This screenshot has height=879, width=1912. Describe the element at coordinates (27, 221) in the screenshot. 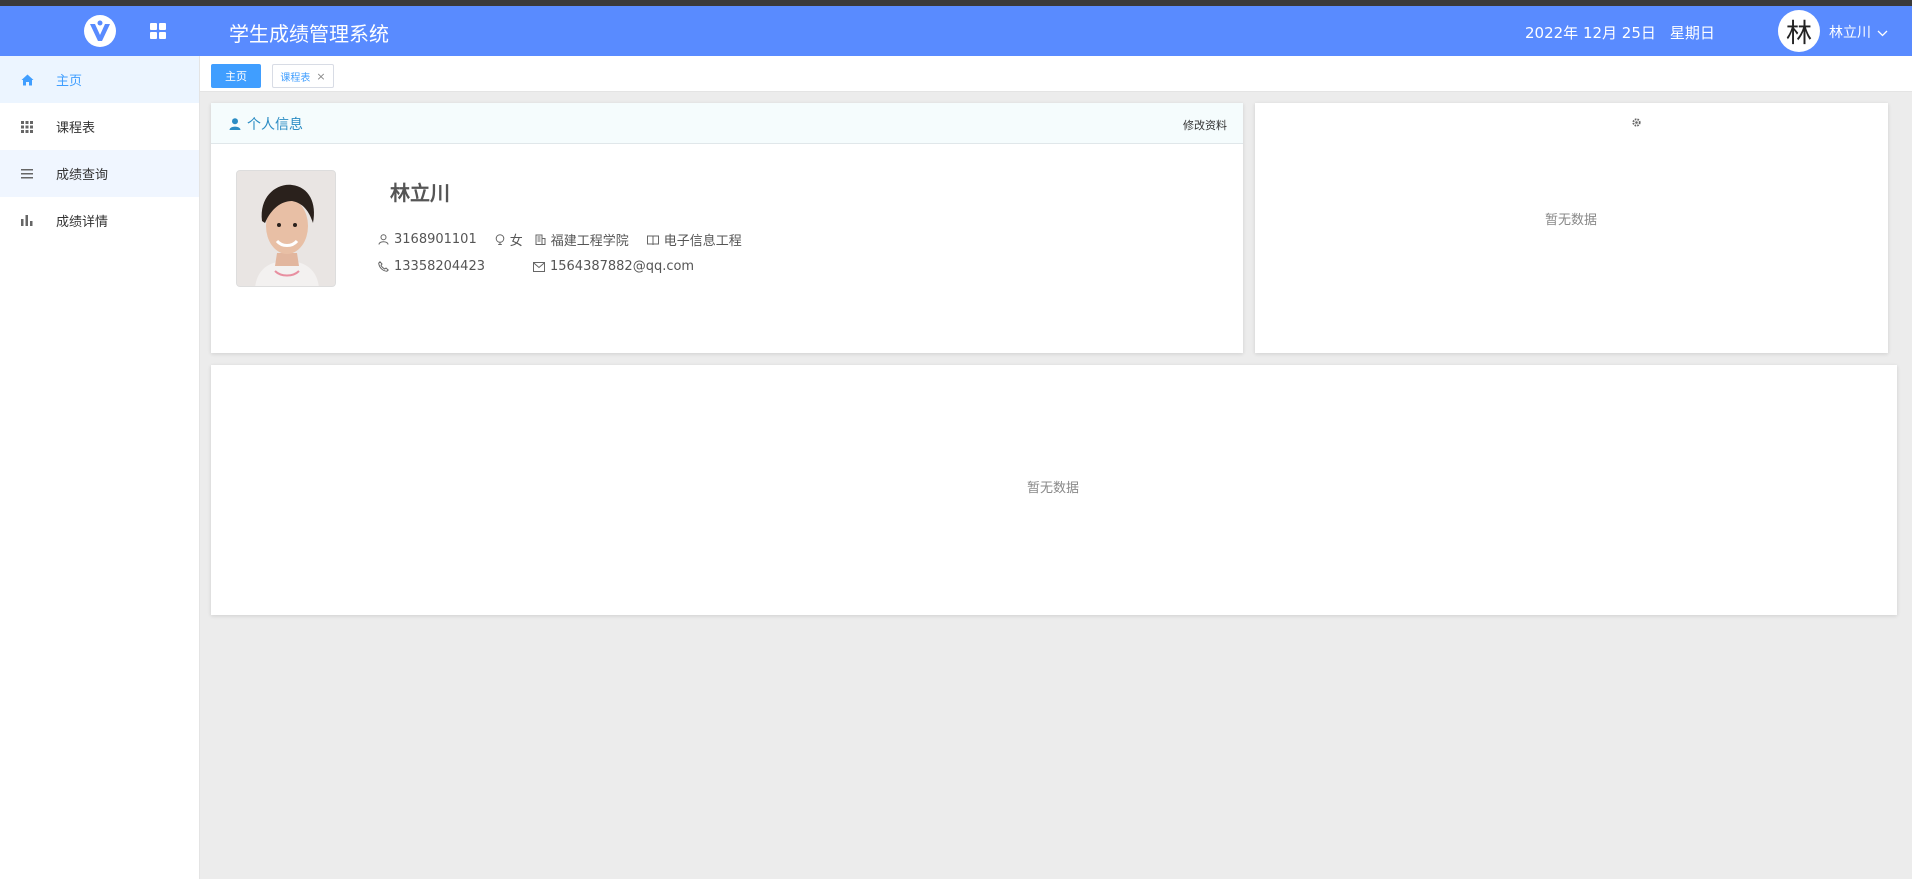

I see `bar-chart-icon` at that location.